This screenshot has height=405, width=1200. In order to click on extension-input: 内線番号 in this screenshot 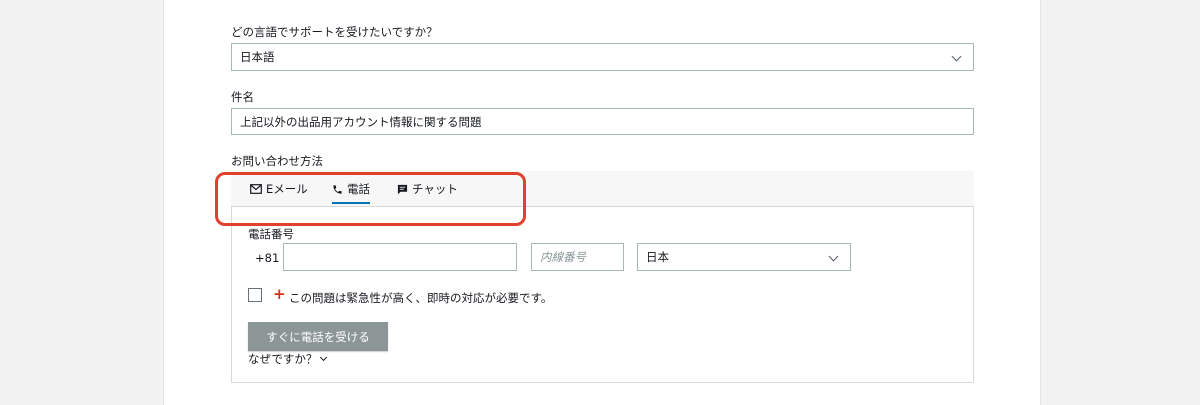, I will do `click(577, 257)`.